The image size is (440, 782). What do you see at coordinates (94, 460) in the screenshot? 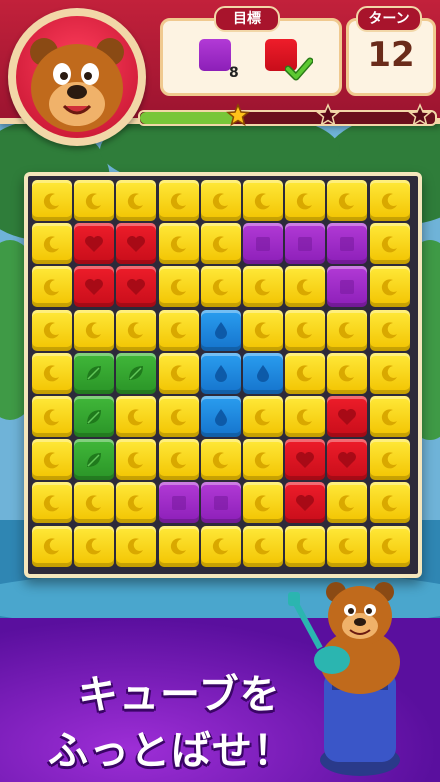
I see `tile-green-r7-c2` at bounding box center [94, 460].